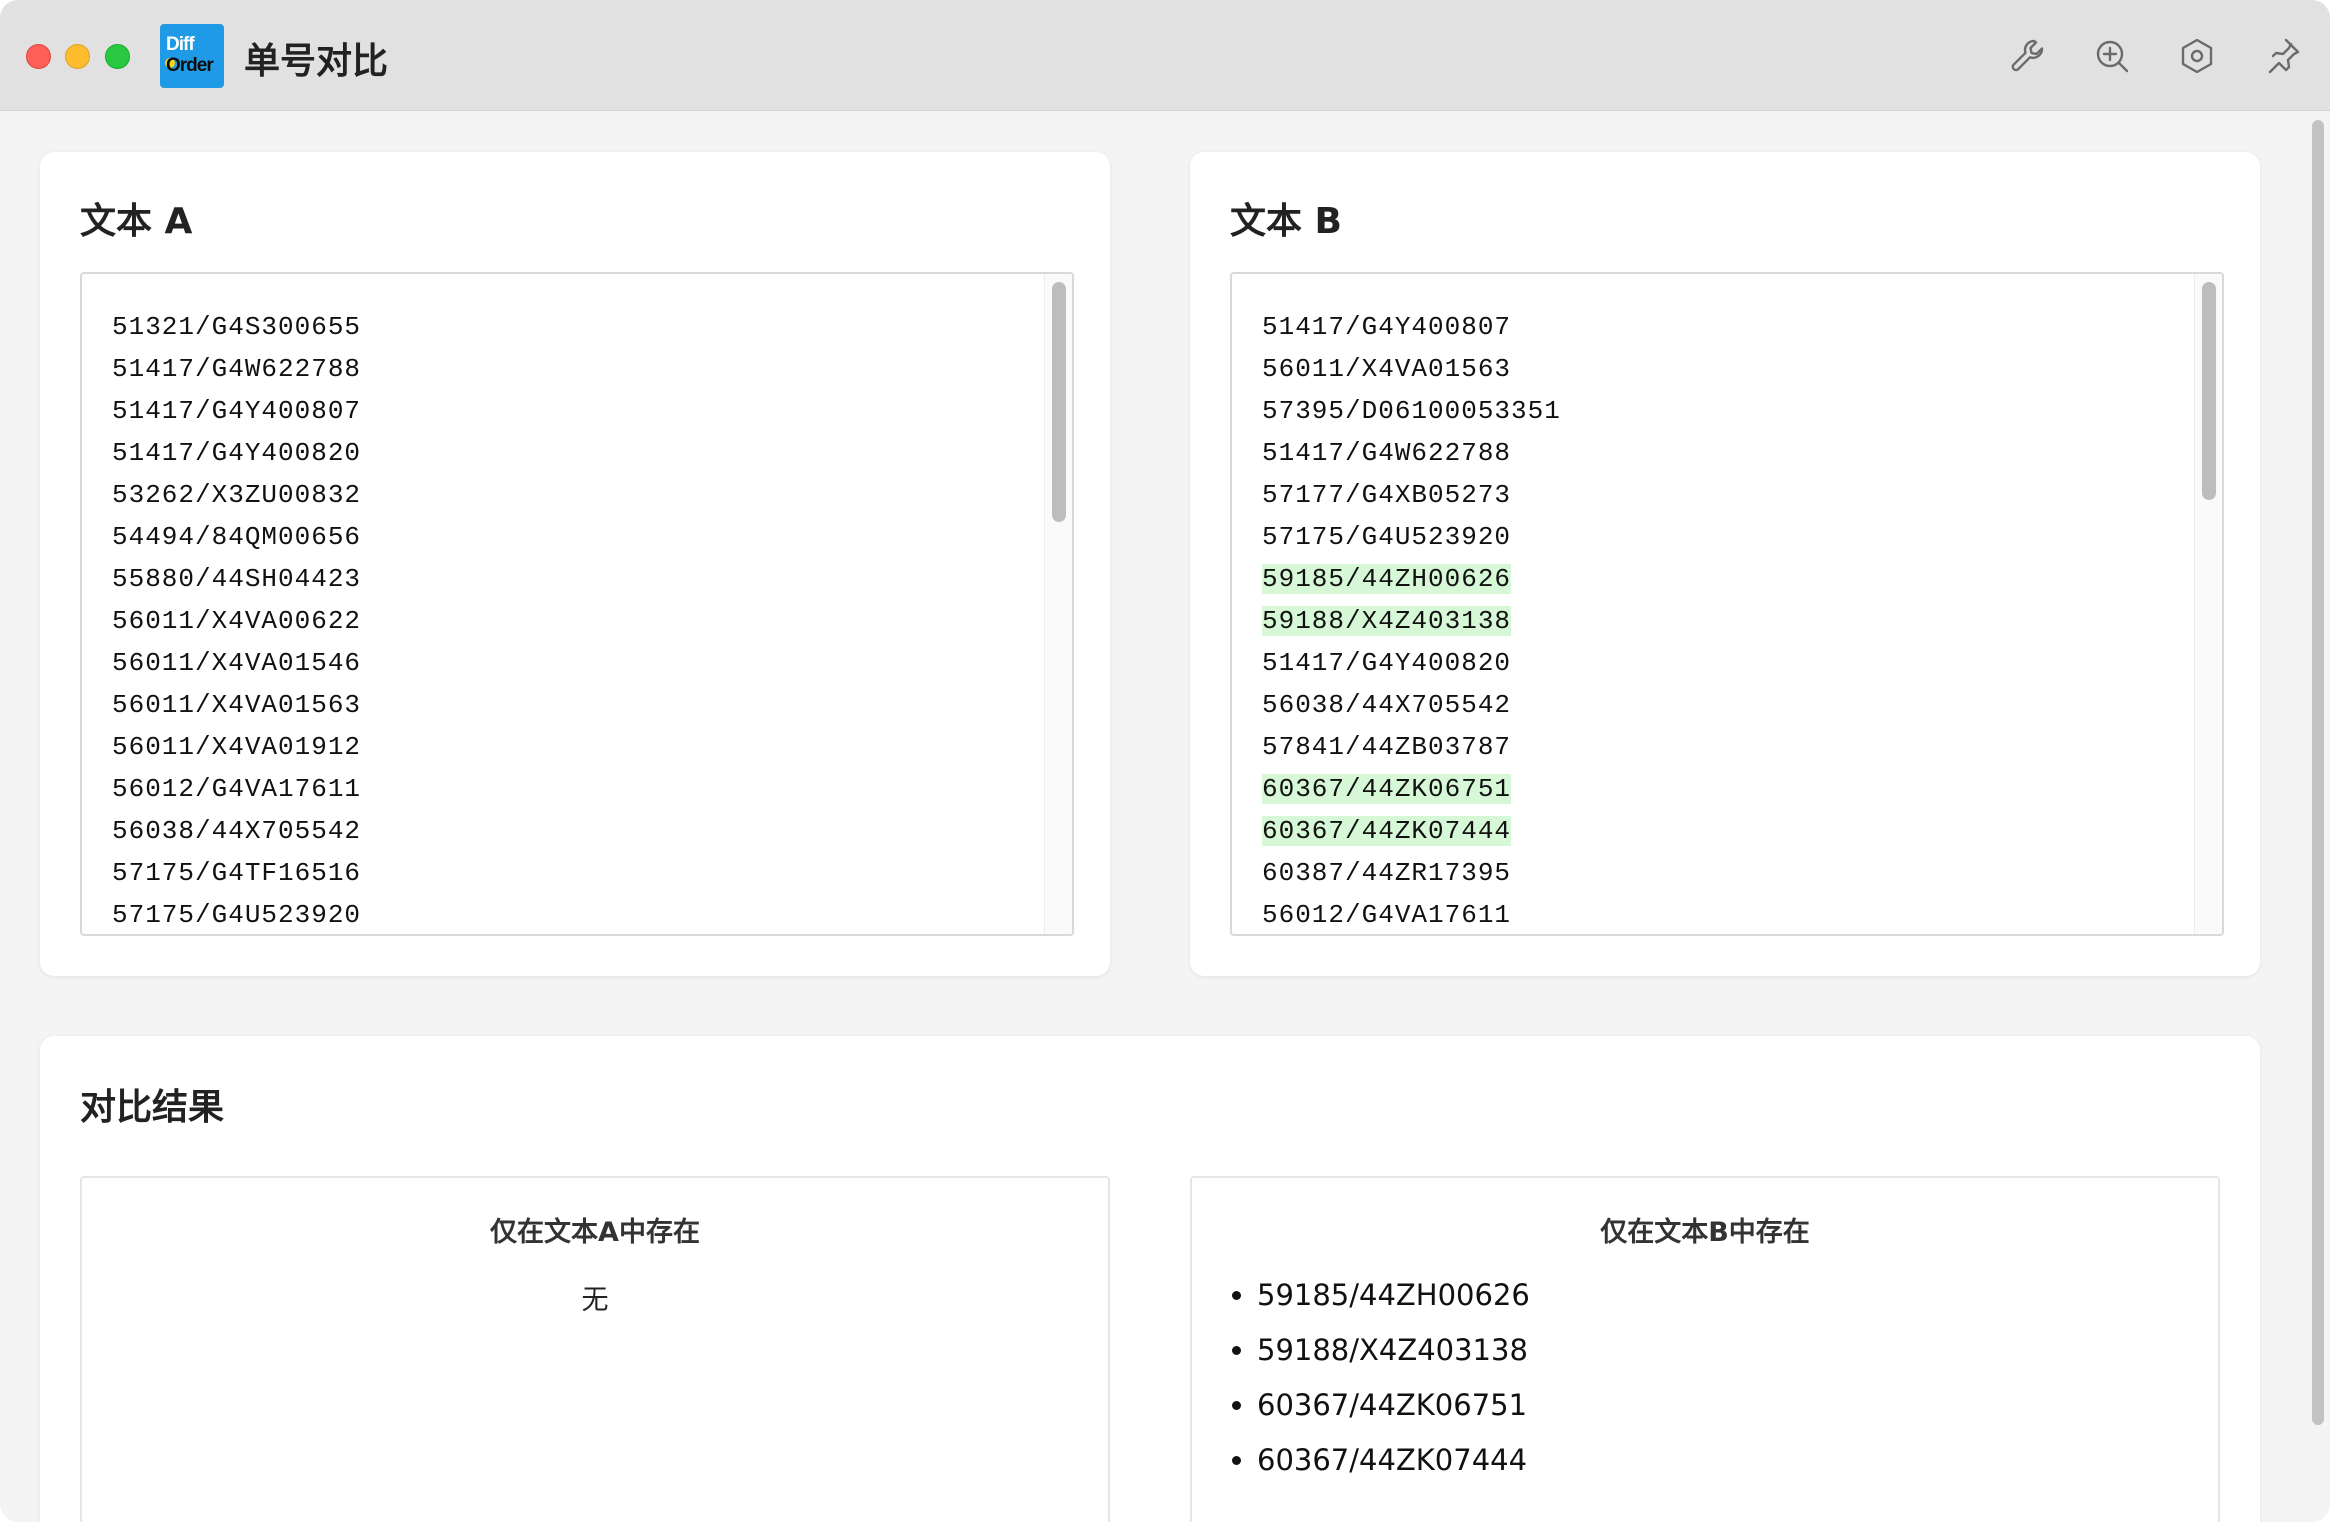 This screenshot has height=1522, width=2330. I want to click on text-b-line-text: 56012/G4VA17611, so click(1387, 915).